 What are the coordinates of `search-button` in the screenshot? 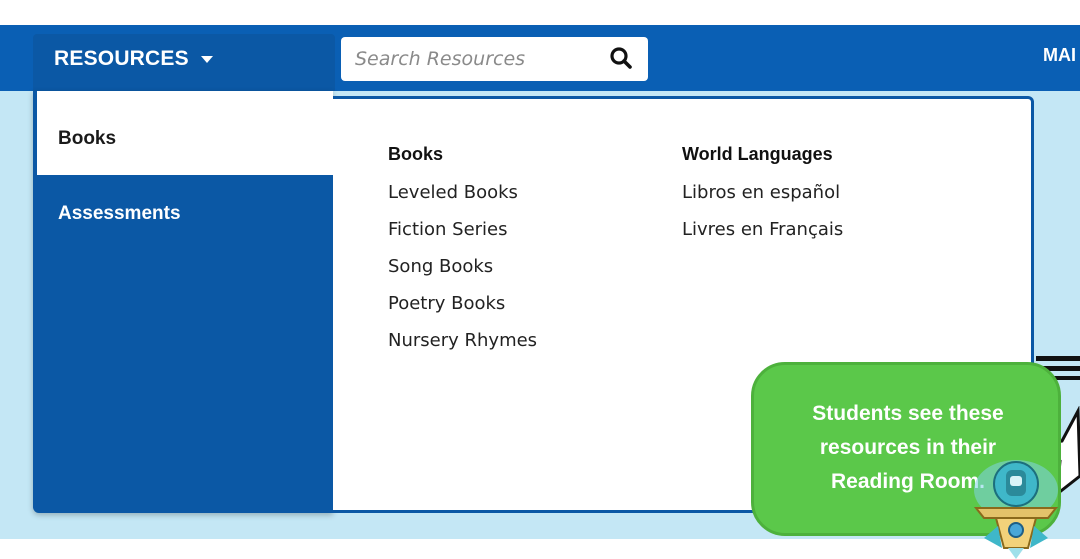 It's located at (622, 59).